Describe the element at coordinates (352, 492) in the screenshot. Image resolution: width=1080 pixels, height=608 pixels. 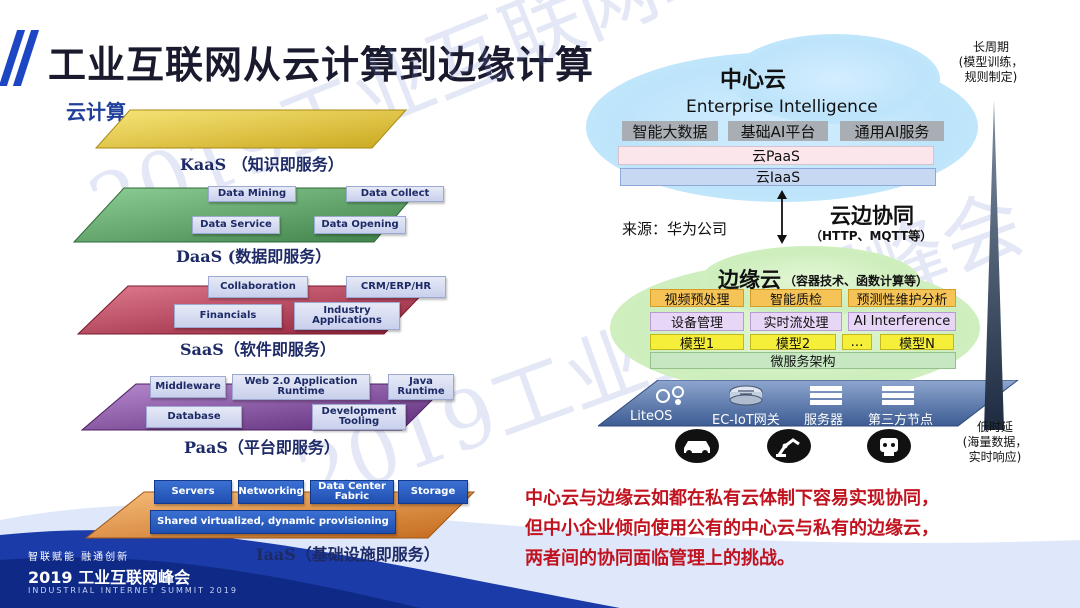
I see `chip-data-center-fabric: Data Center Fabric` at that location.